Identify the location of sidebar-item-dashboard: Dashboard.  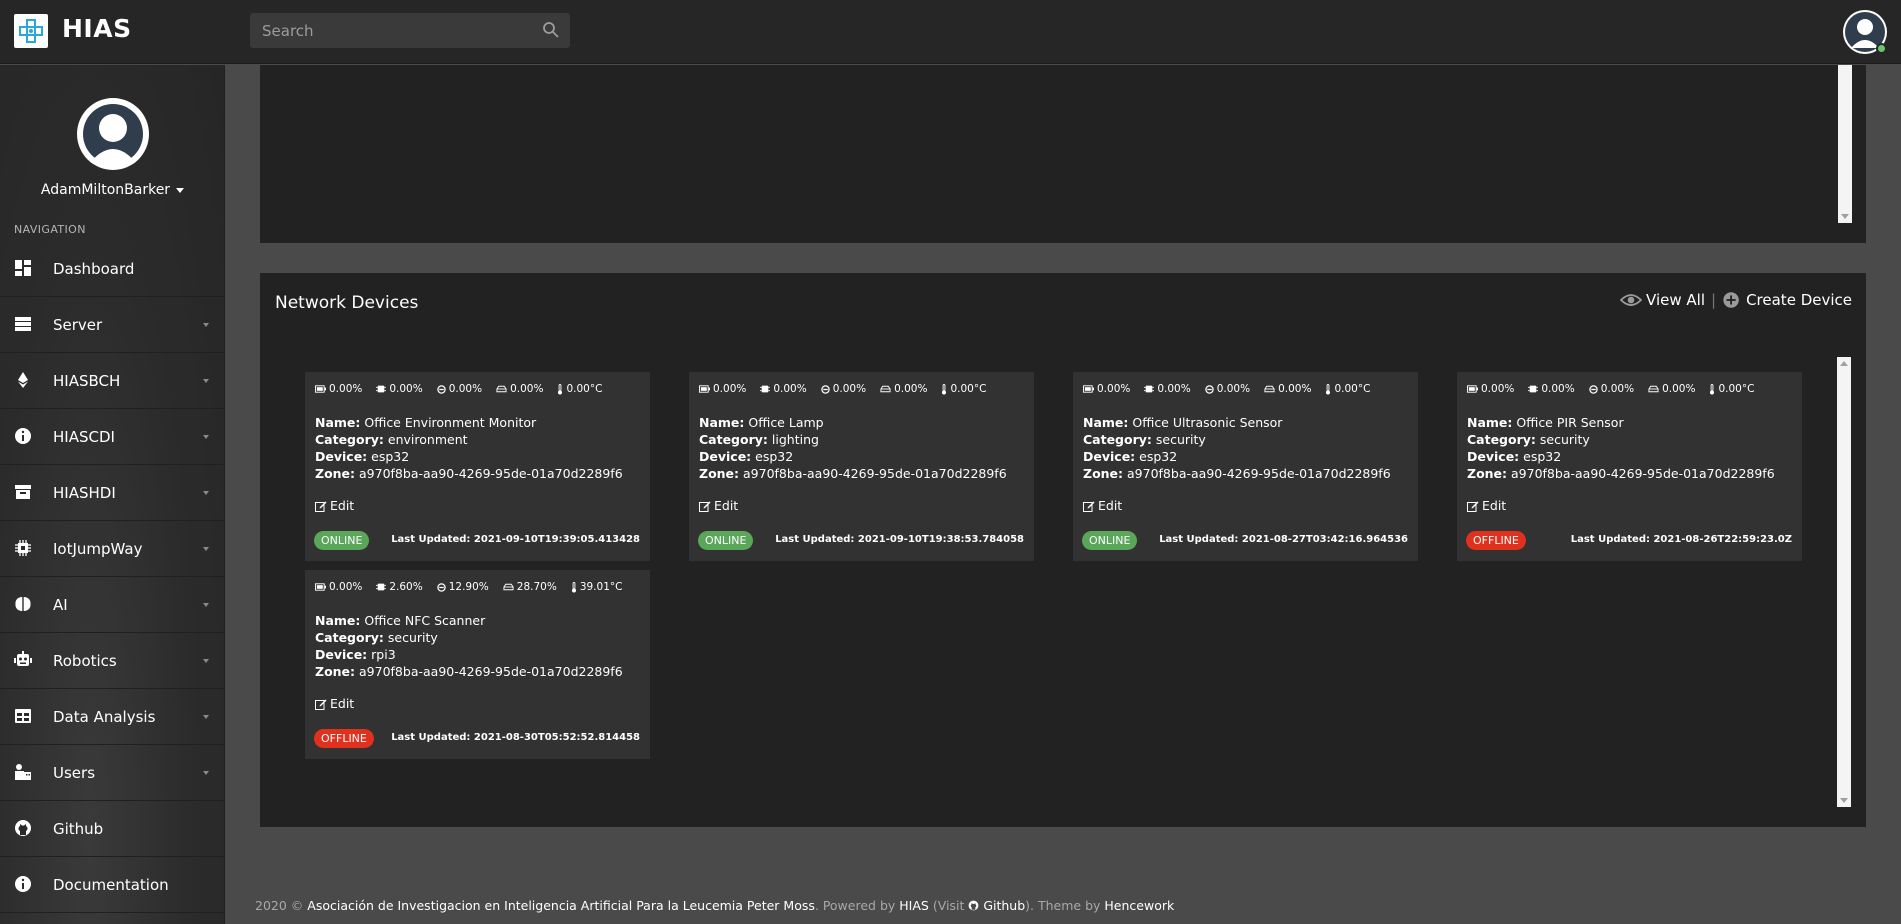
(112, 269).